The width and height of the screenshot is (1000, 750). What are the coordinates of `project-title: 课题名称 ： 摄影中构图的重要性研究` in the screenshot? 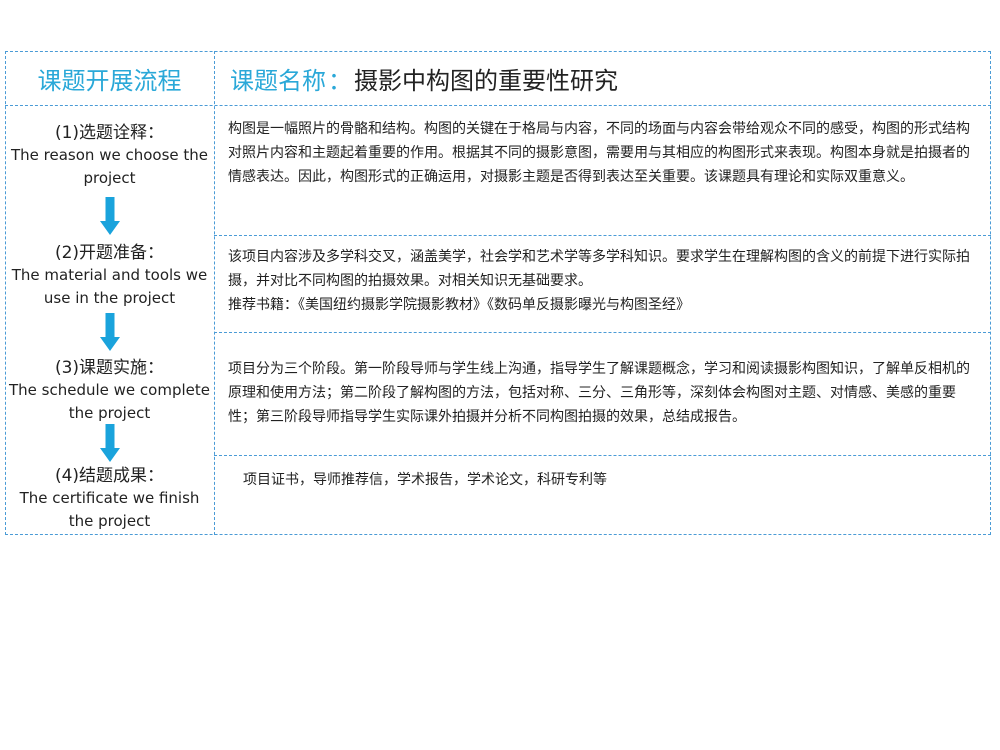 It's located at (424, 78).